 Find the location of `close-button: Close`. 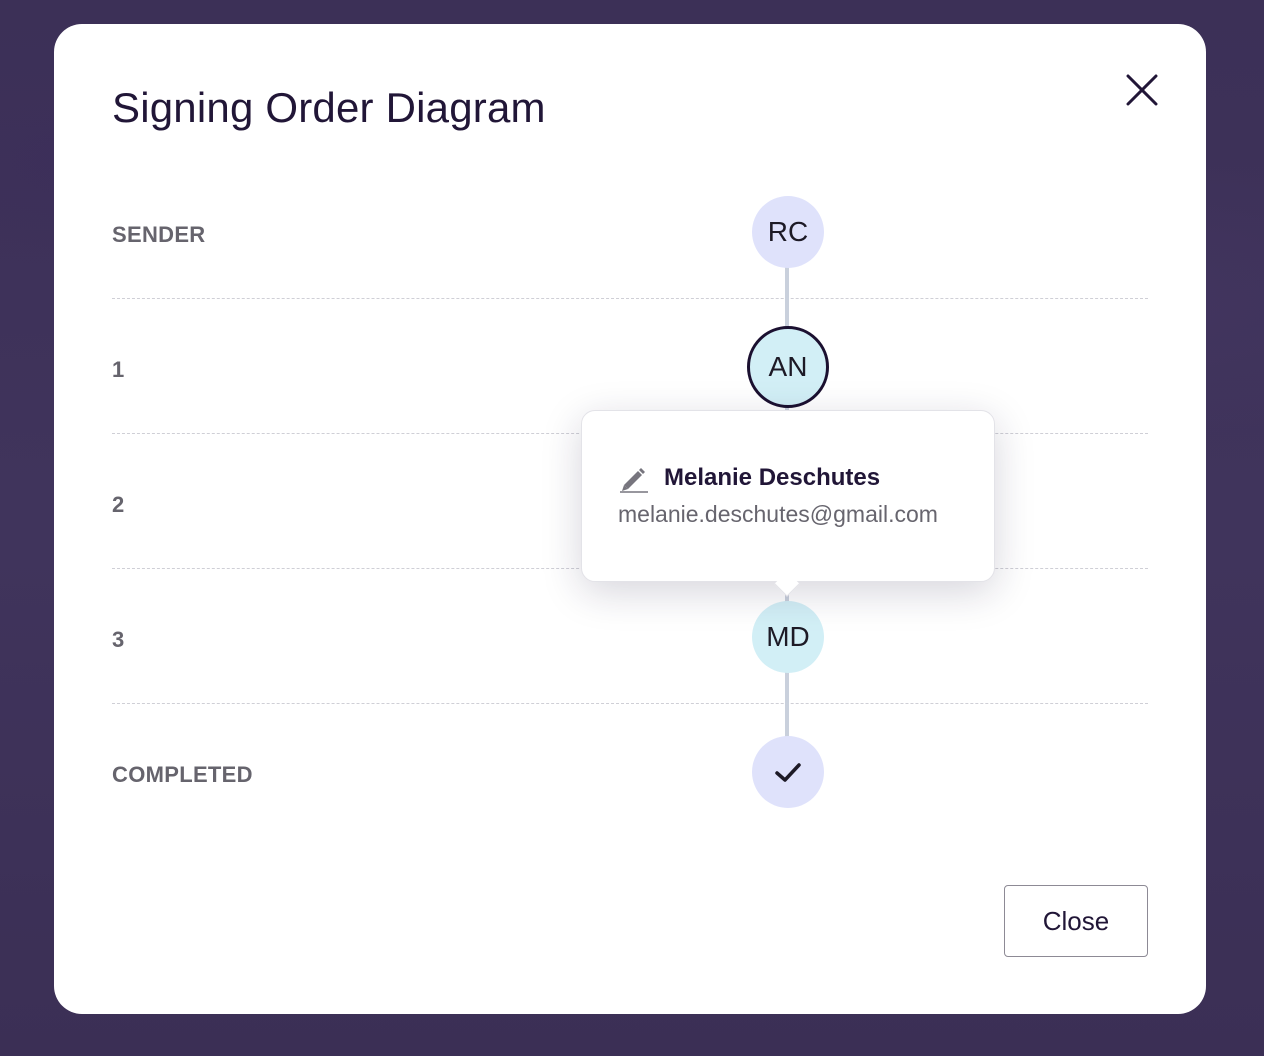

close-button: Close is located at coordinates (1076, 921).